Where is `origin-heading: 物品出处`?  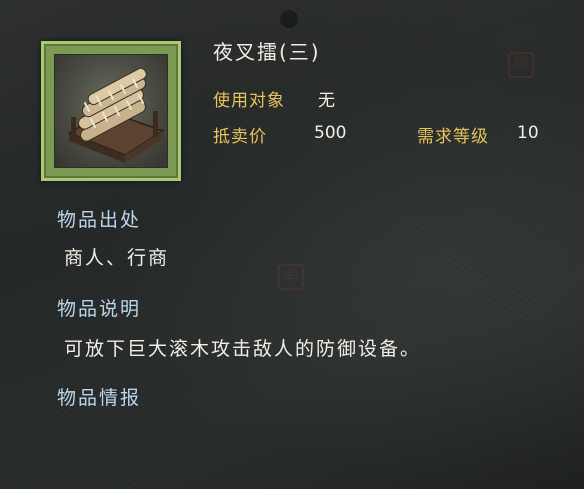
origin-heading: 物品出处 is located at coordinates (99, 220).